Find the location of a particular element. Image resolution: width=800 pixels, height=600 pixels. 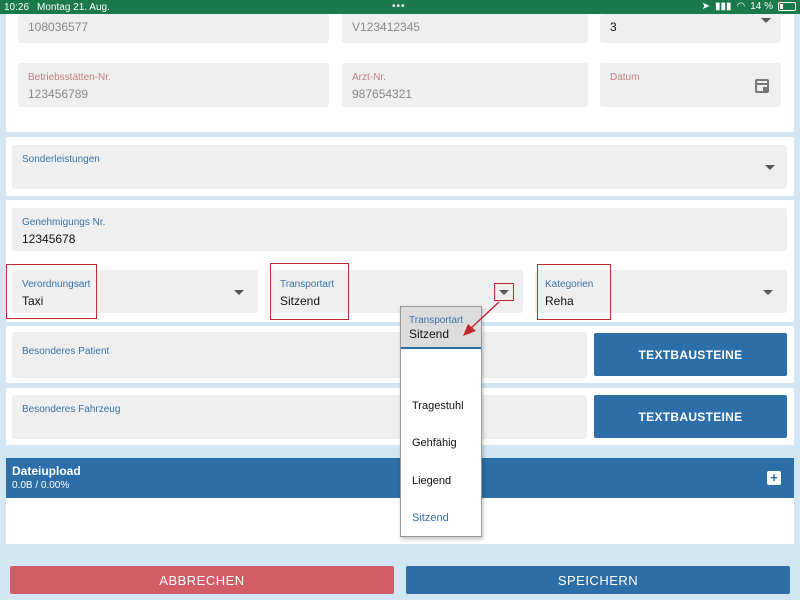

arzt-value: 987654321 is located at coordinates (382, 94).